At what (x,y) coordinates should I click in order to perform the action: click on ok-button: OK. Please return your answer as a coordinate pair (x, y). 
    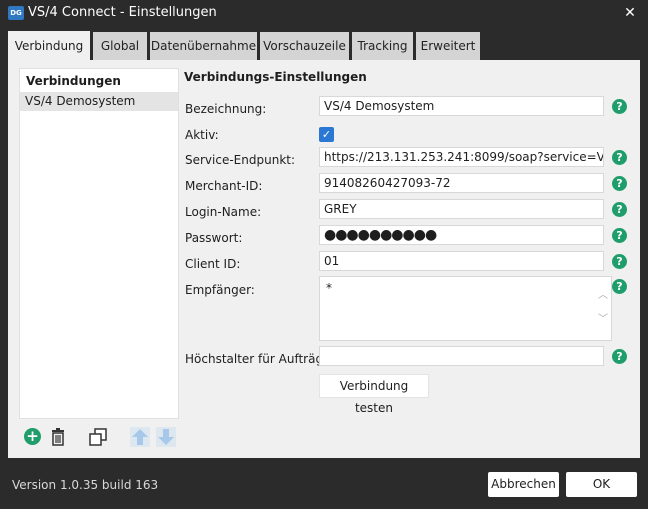
    Looking at the image, I should click on (601, 484).